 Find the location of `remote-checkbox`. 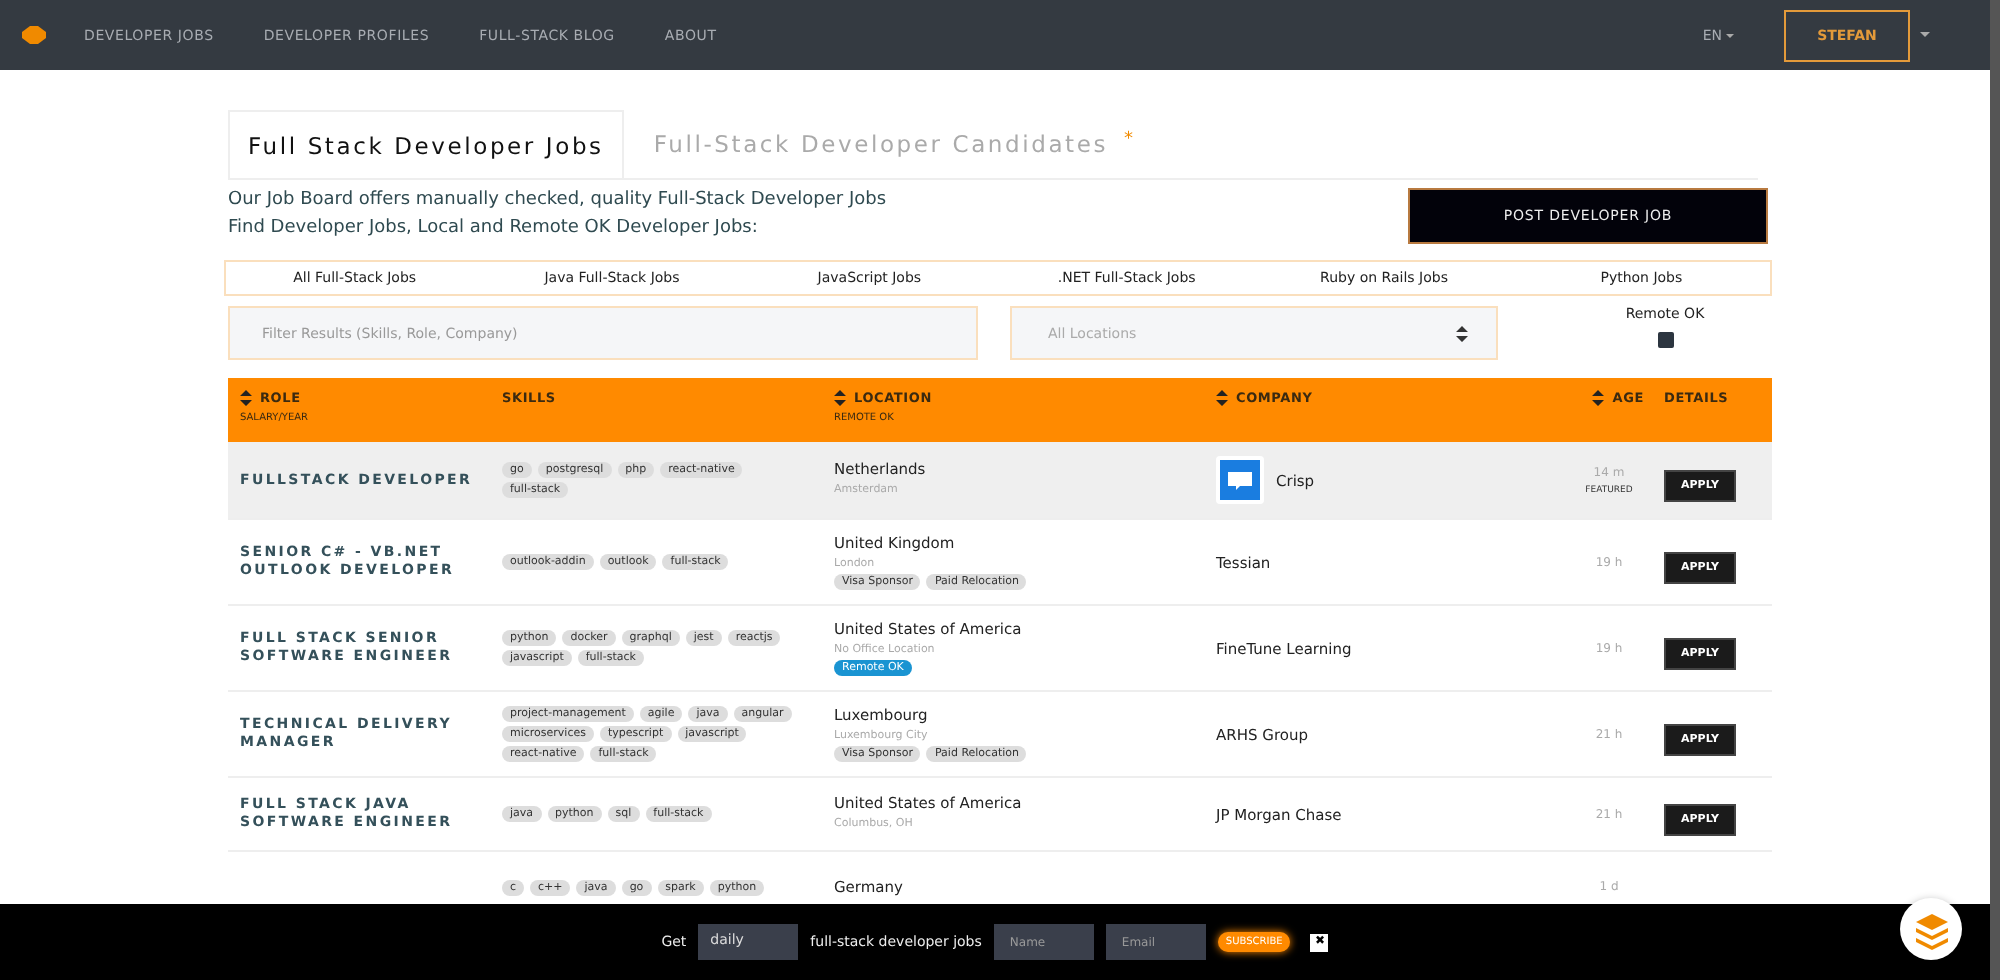

remote-checkbox is located at coordinates (1665, 340).